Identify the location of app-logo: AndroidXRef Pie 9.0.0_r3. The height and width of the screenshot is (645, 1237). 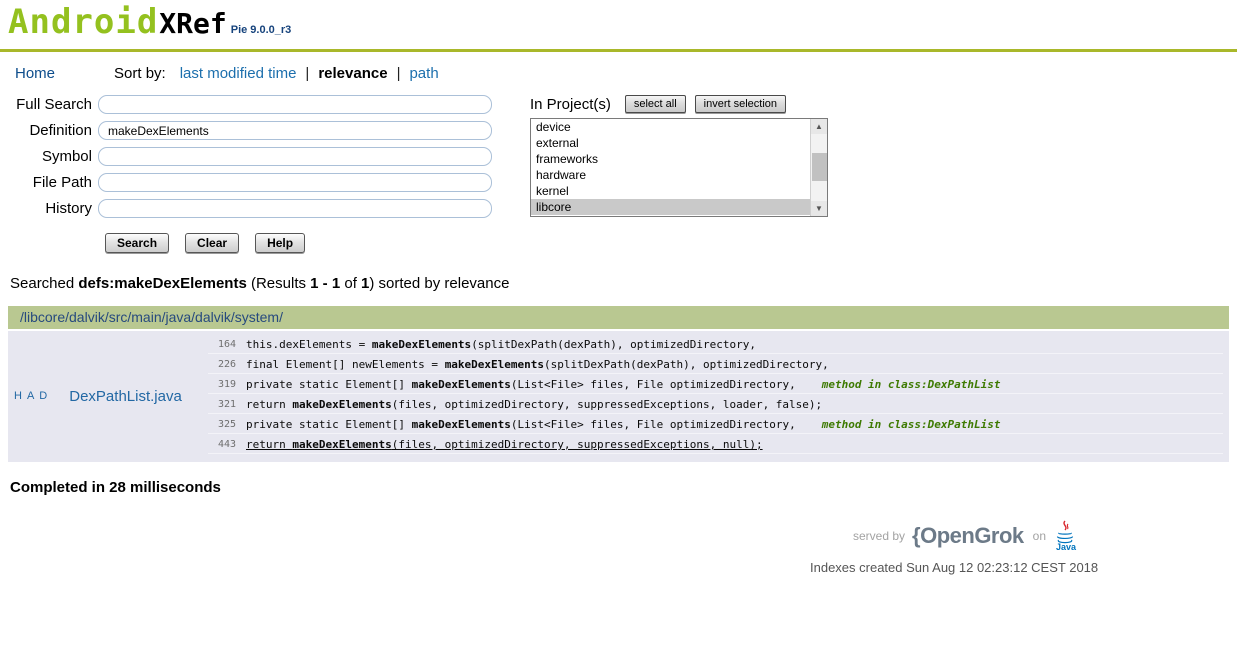
(618, 24).